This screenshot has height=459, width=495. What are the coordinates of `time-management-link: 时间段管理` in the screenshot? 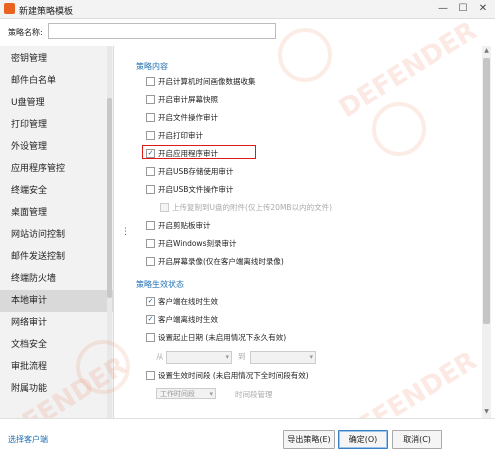 It's located at (254, 394).